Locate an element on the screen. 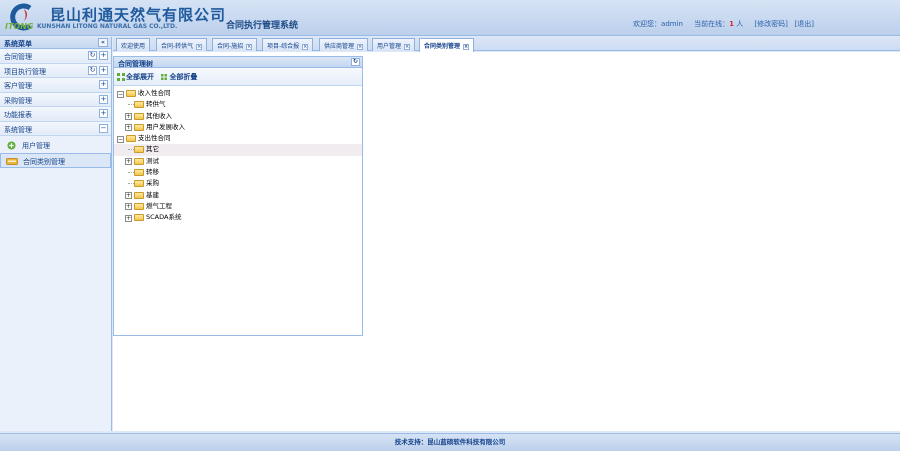 This screenshot has width=900, height=451. panel-title: 合同管理树 is located at coordinates (135, 64).